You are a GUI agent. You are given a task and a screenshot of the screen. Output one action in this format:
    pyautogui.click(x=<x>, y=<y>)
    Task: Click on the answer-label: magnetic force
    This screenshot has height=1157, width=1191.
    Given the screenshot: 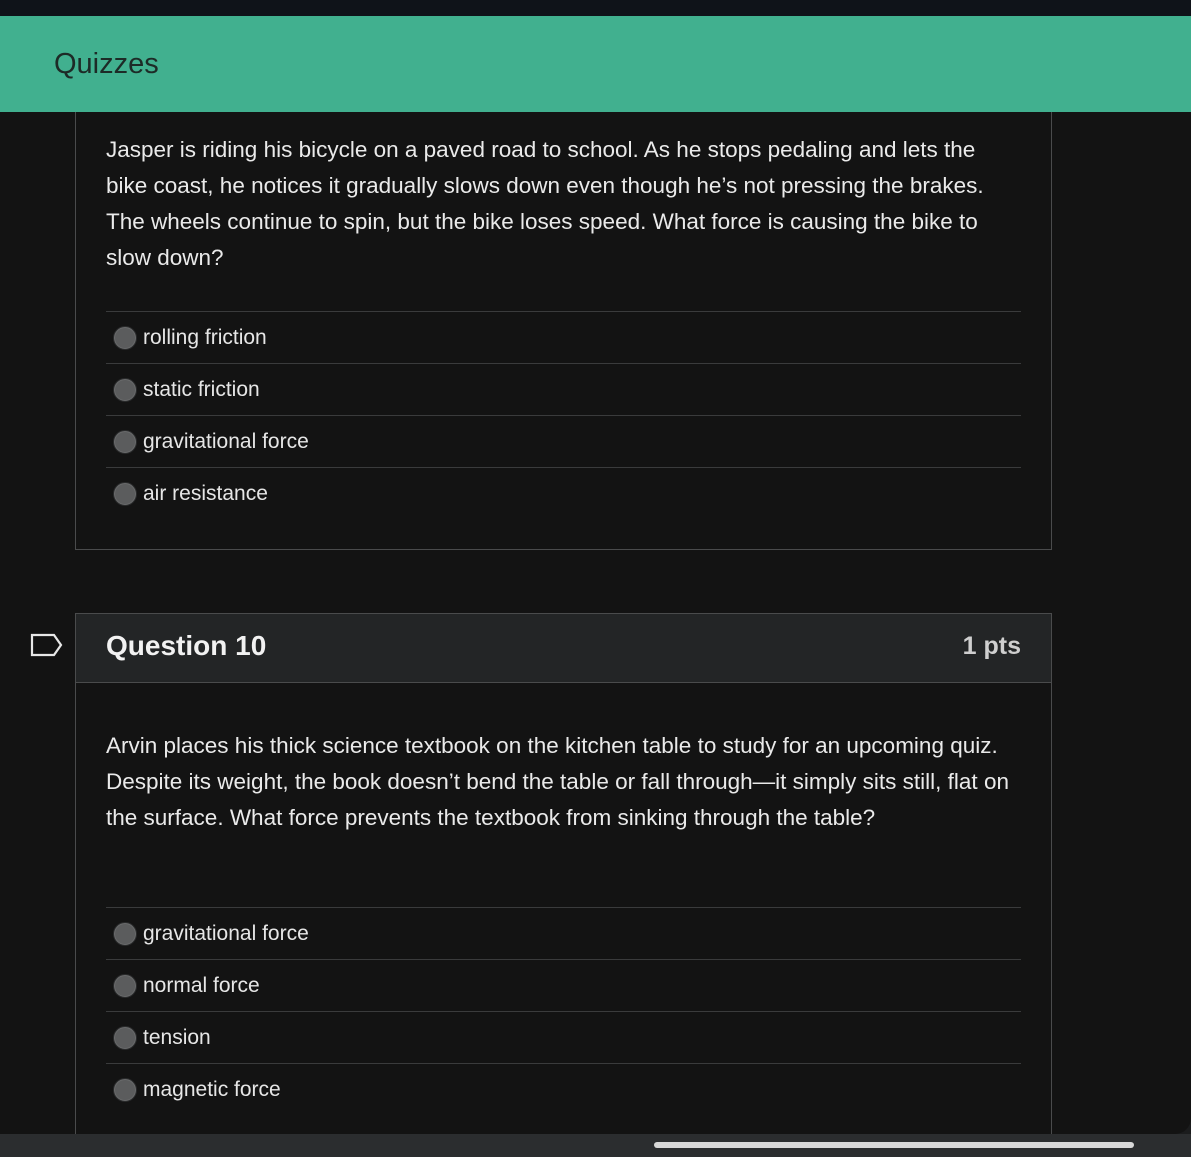 What is the action you would take?
    pyautogui.click(x=212, y=1089)
    